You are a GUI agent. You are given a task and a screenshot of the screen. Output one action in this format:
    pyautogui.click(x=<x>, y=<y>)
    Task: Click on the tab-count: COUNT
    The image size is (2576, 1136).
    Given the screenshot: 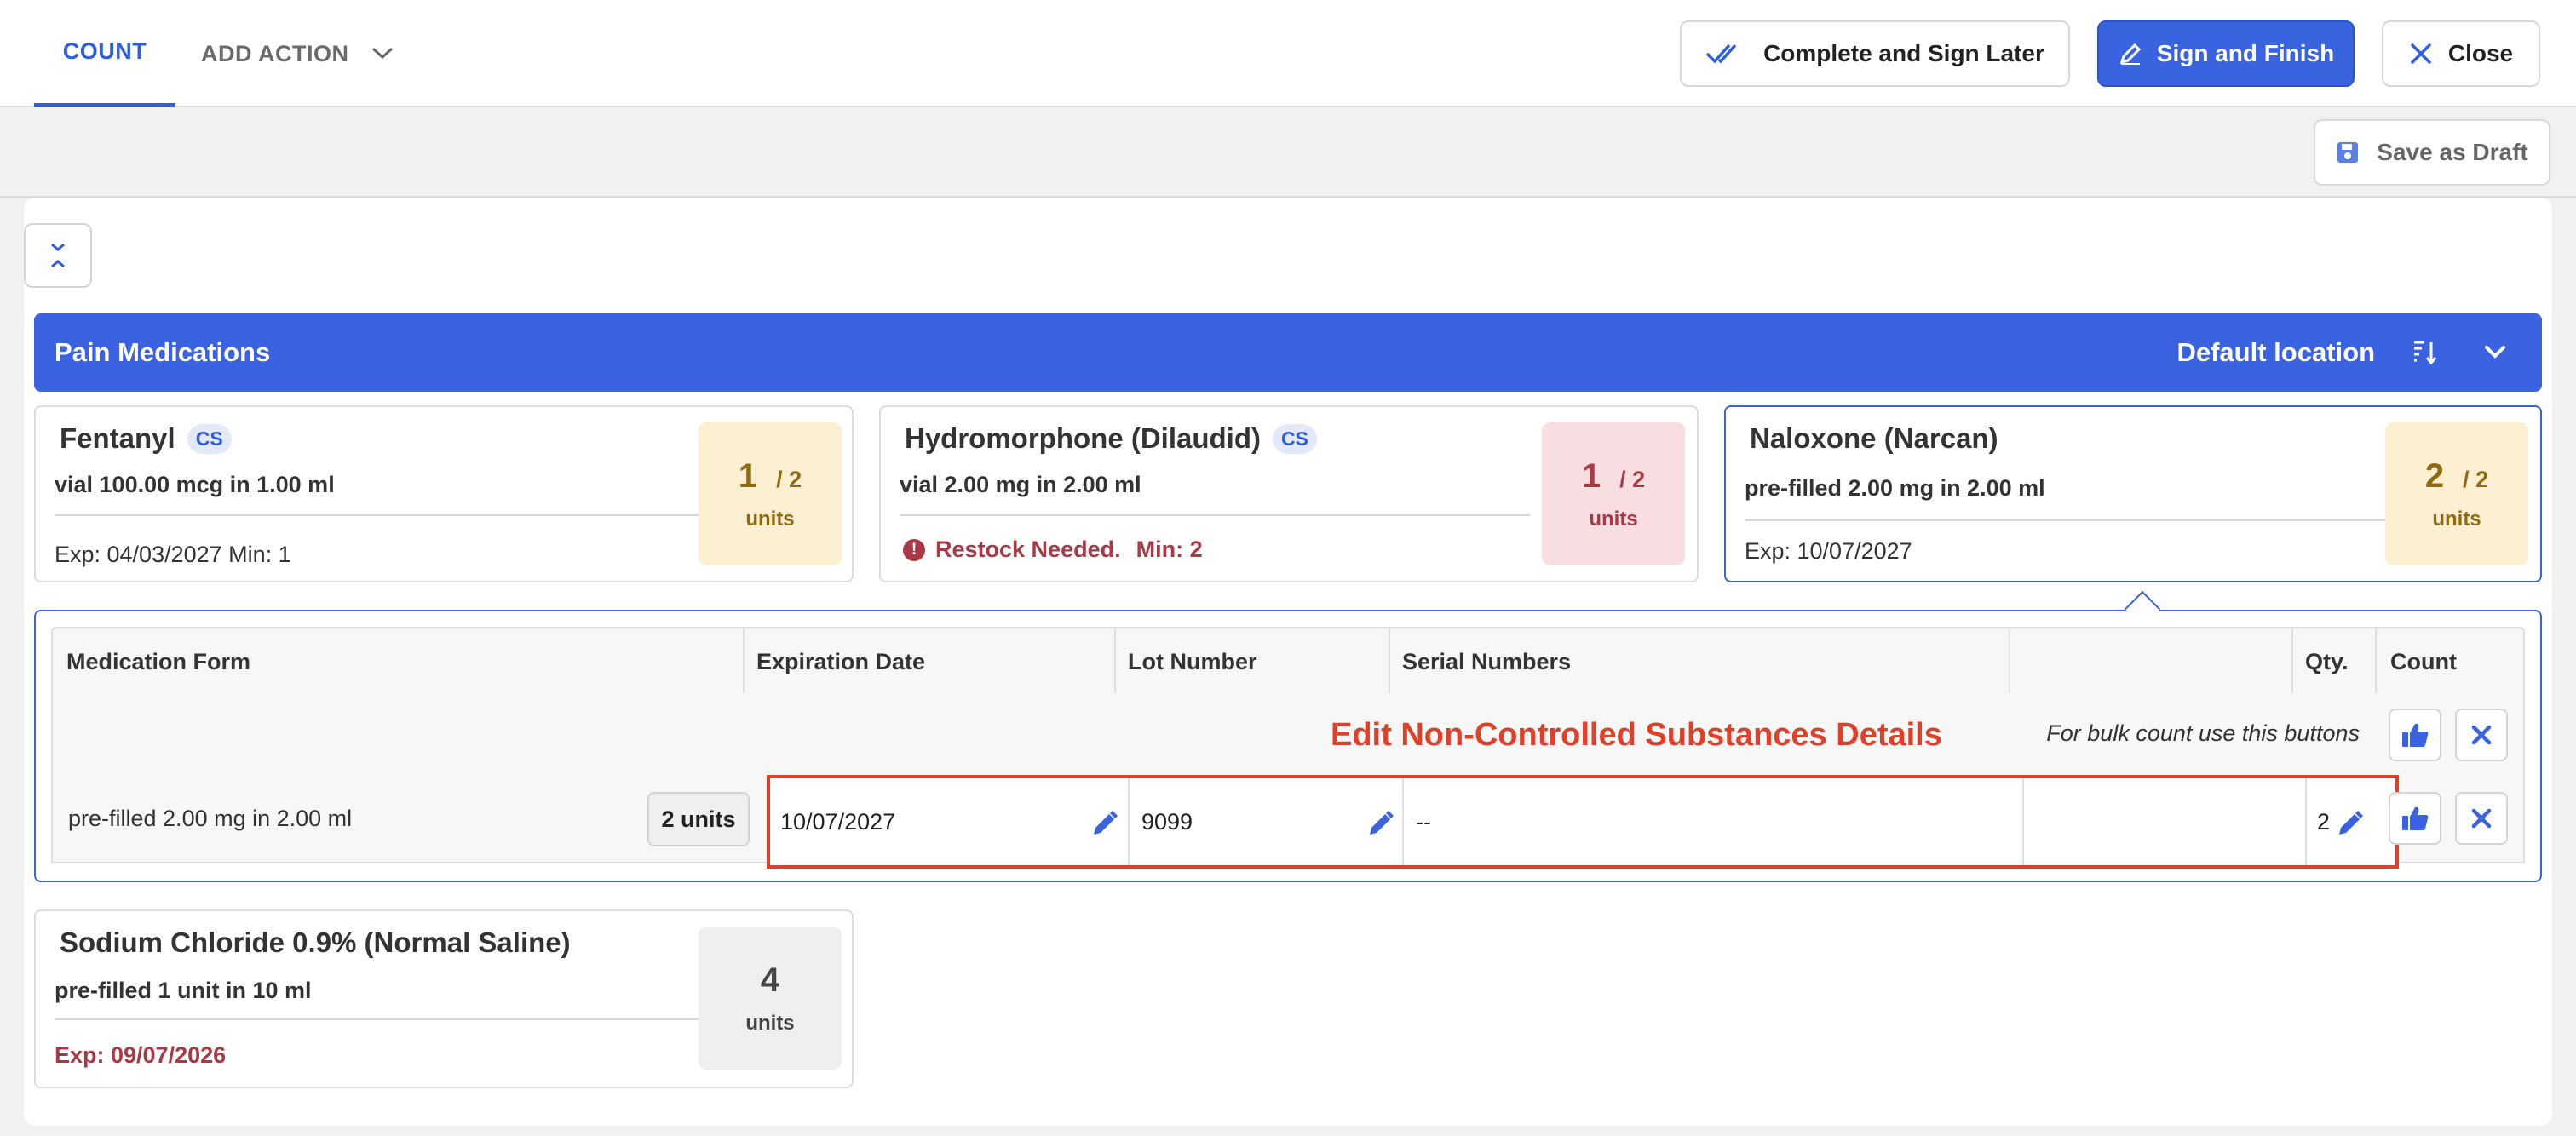 What is the action you would take?
    pyautogui.click(x=104, y=53)
    